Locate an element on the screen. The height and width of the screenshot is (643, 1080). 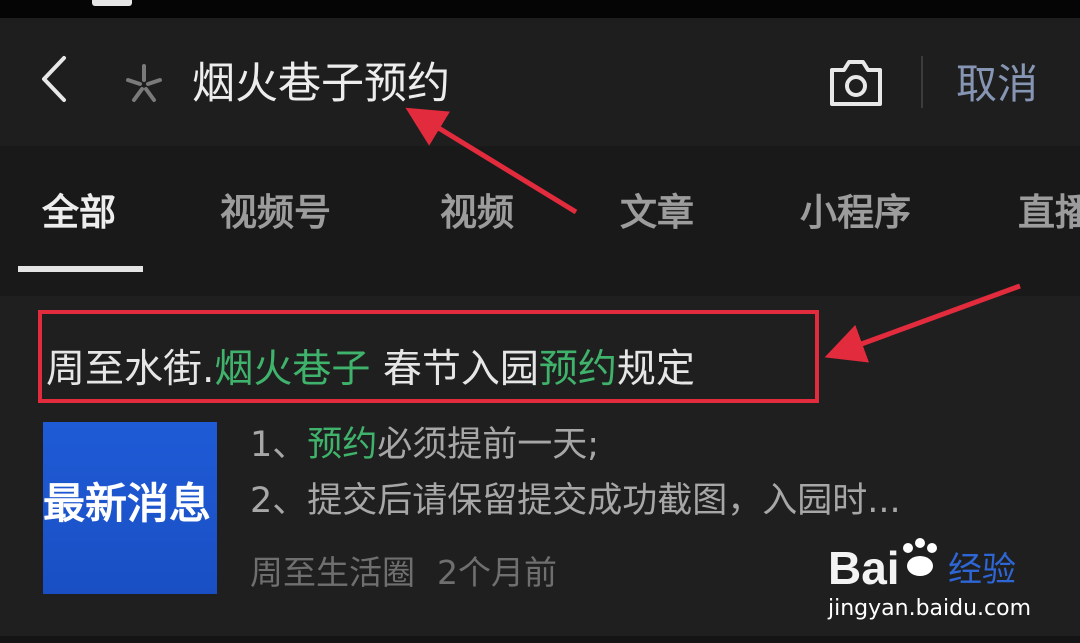
spark-icon is located at coordinates (144, 84).